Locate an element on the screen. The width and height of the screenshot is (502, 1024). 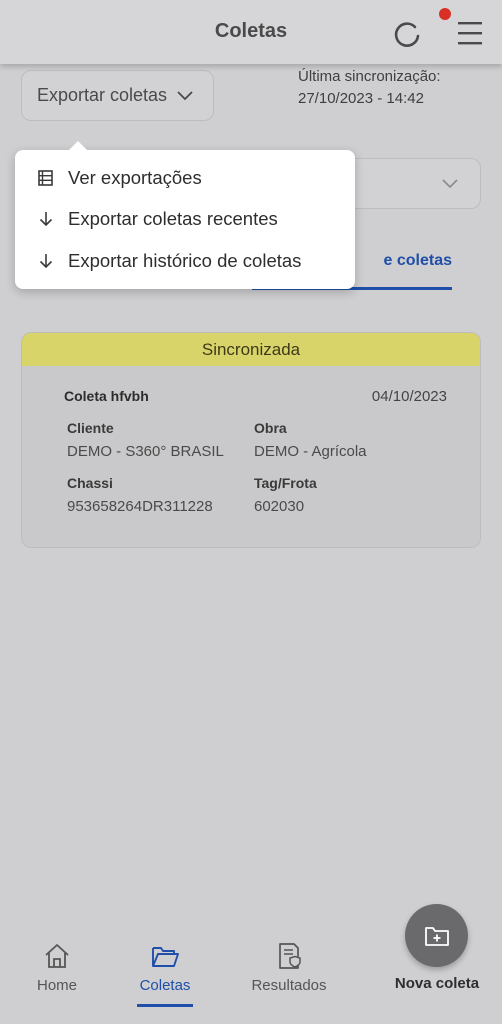
nav-coletas-label: Coletas is located at coordinates (165, 985).